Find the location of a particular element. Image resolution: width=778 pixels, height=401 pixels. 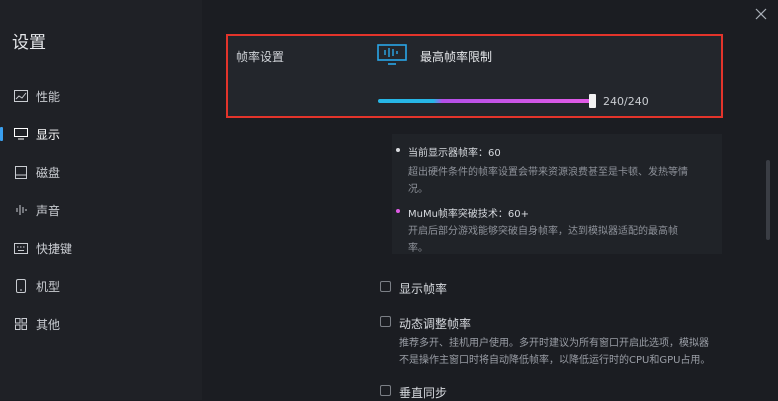

sidebar-item-label: 声音 is located at coordinates (48, 210).